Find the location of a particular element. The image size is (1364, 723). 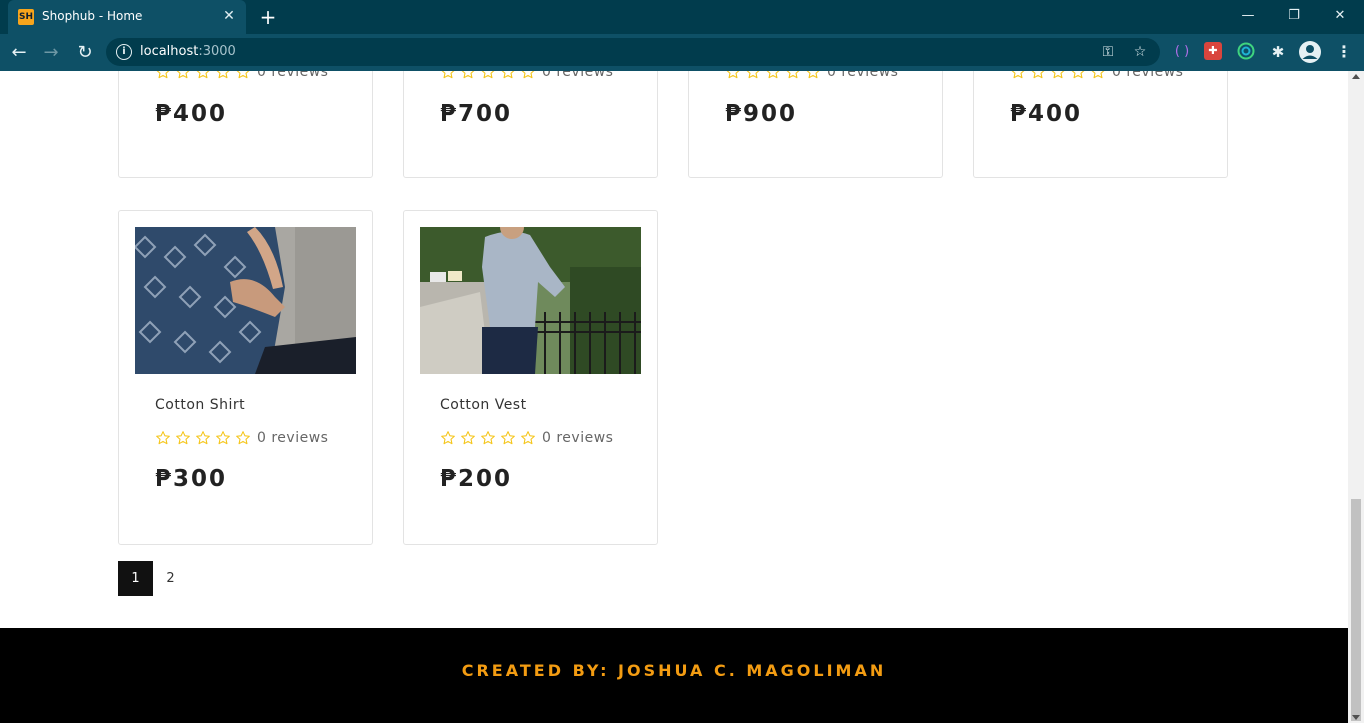

product-card: 0 reviews ₱700 is located at coordinates (530, 124).